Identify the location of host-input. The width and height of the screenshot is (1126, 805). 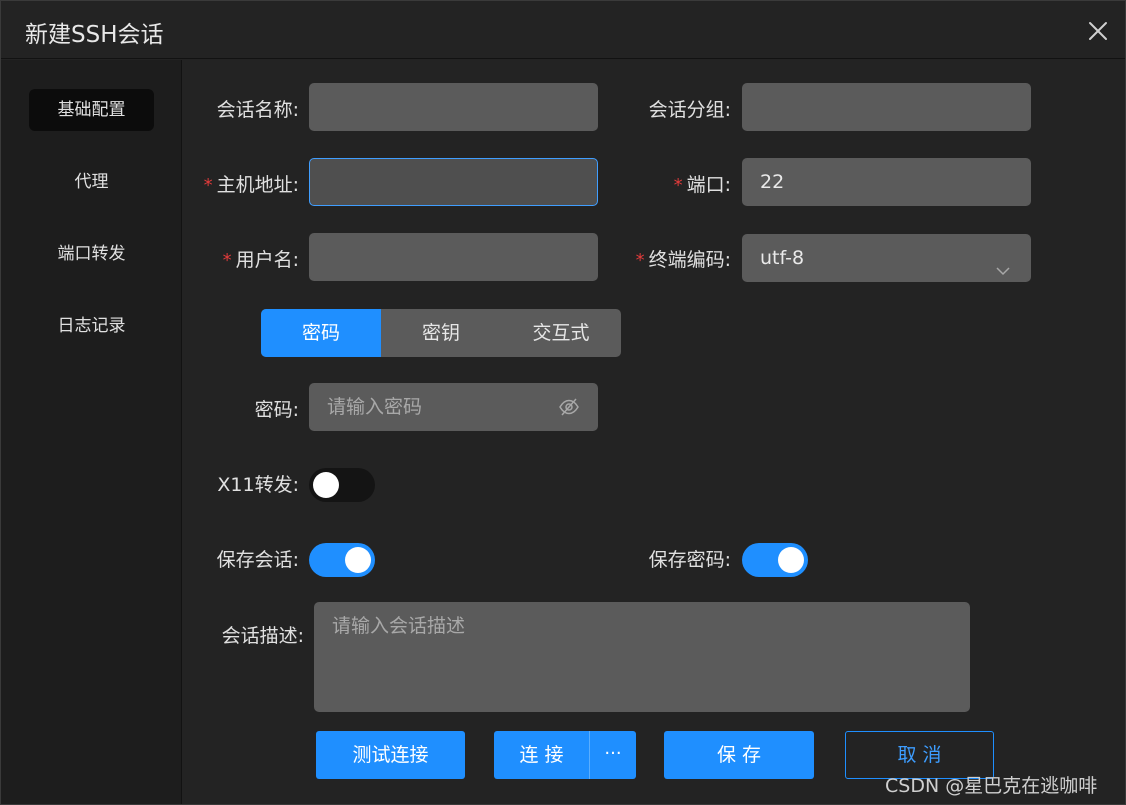
(453, 182).